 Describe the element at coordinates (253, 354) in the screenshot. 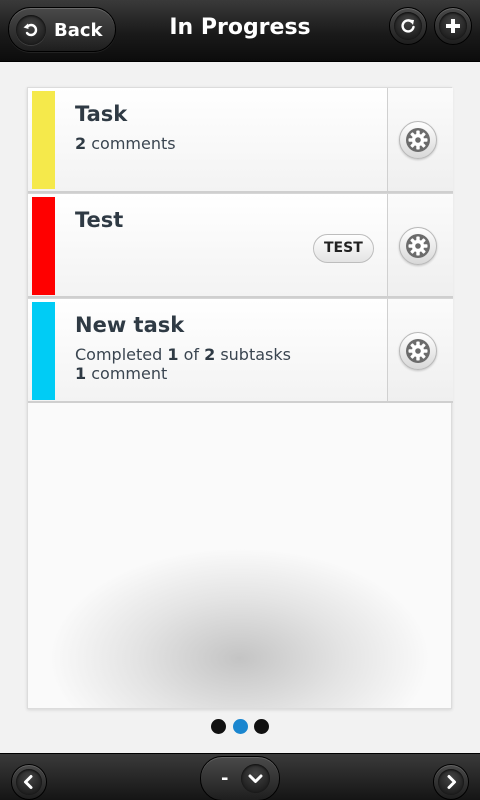

I see `subtask-suffix: subtasks` at that location.